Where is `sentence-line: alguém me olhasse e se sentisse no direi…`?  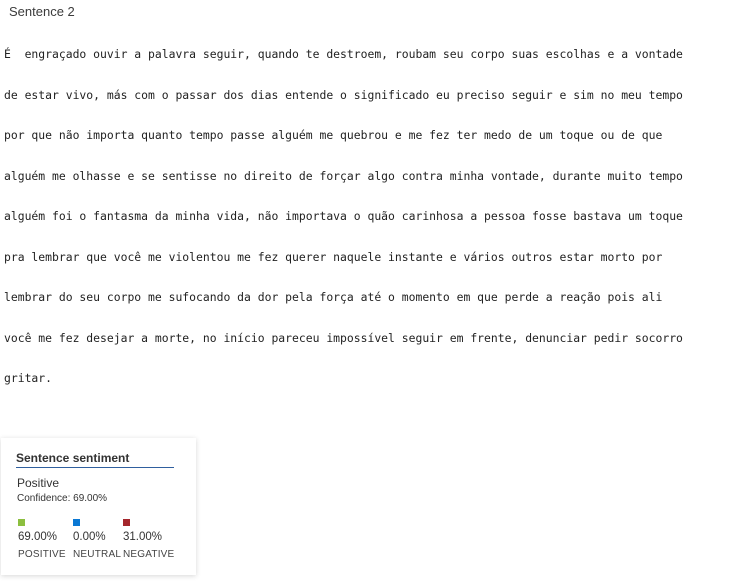
sentence-line: alguém me olhasse e se sentisse no direi… is located at coordinates (343, 175).